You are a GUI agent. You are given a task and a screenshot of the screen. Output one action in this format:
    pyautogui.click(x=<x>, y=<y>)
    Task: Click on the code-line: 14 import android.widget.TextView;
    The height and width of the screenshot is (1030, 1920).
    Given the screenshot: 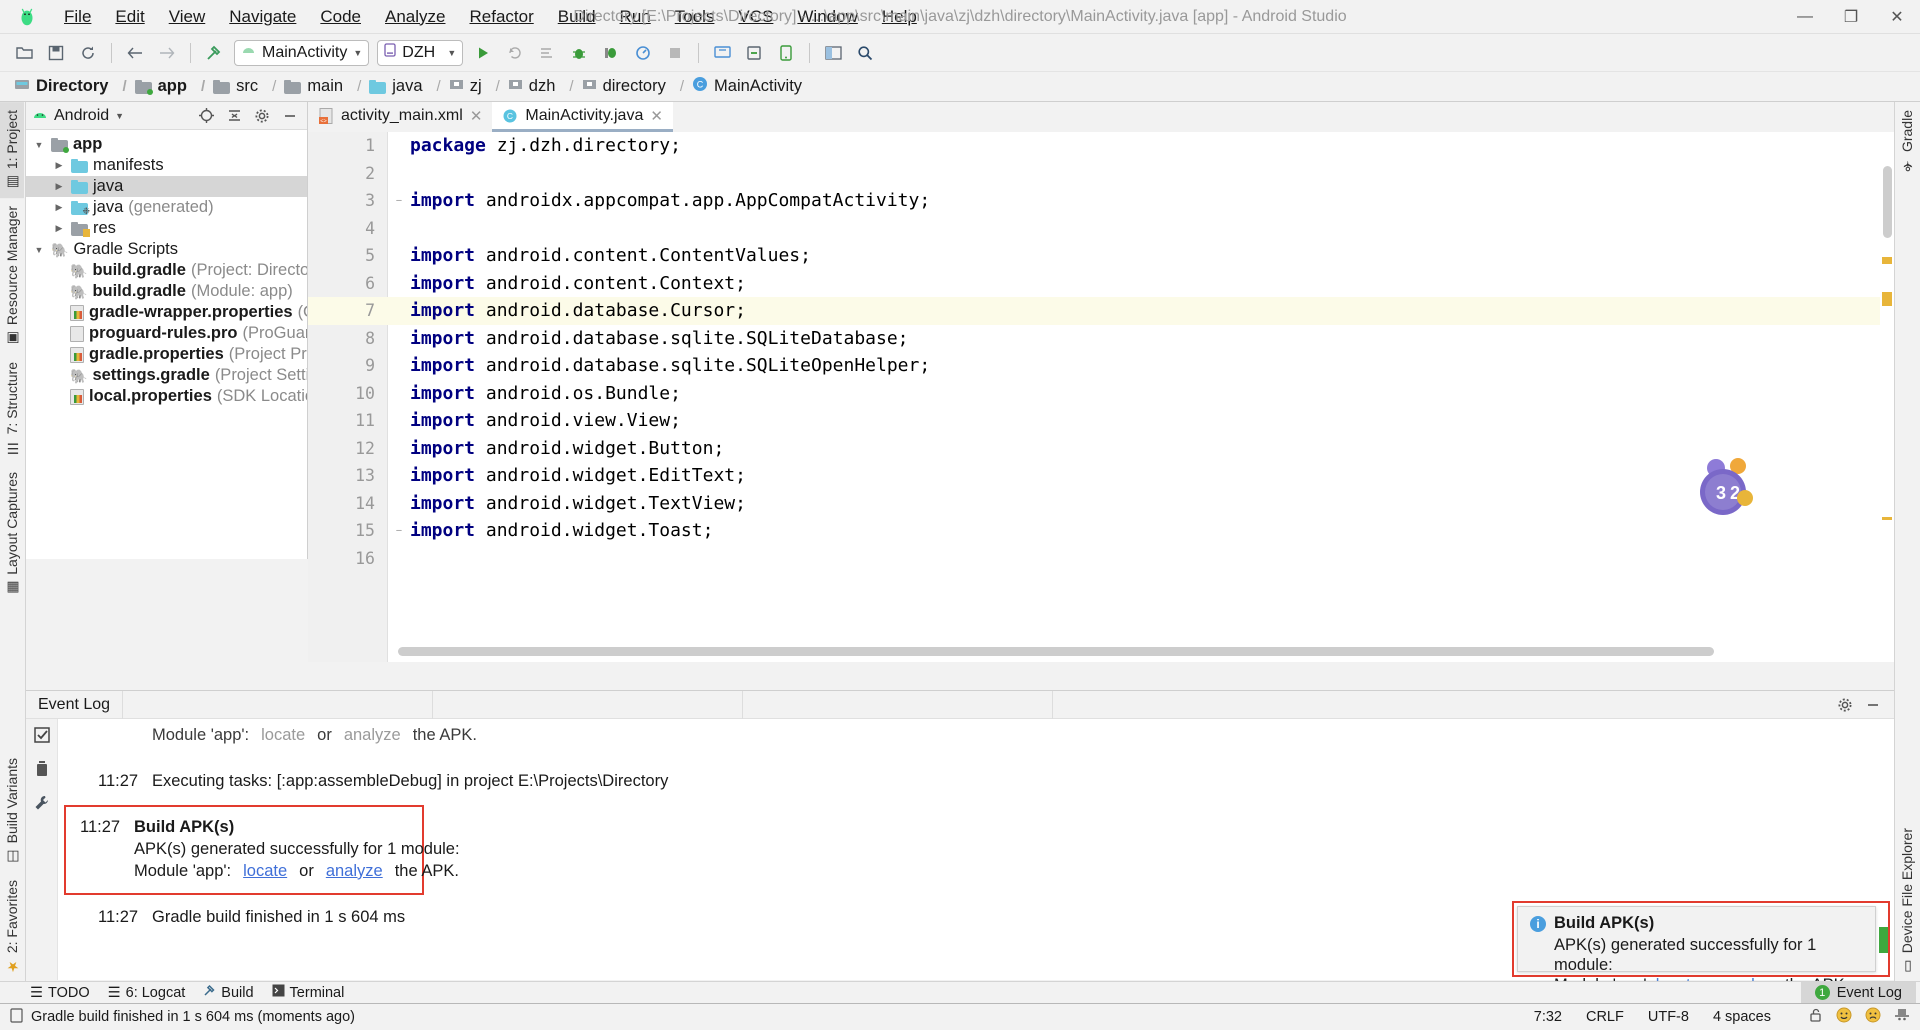 What is the action you would take?
    pyautogui.click(x=1101, y=504)
    